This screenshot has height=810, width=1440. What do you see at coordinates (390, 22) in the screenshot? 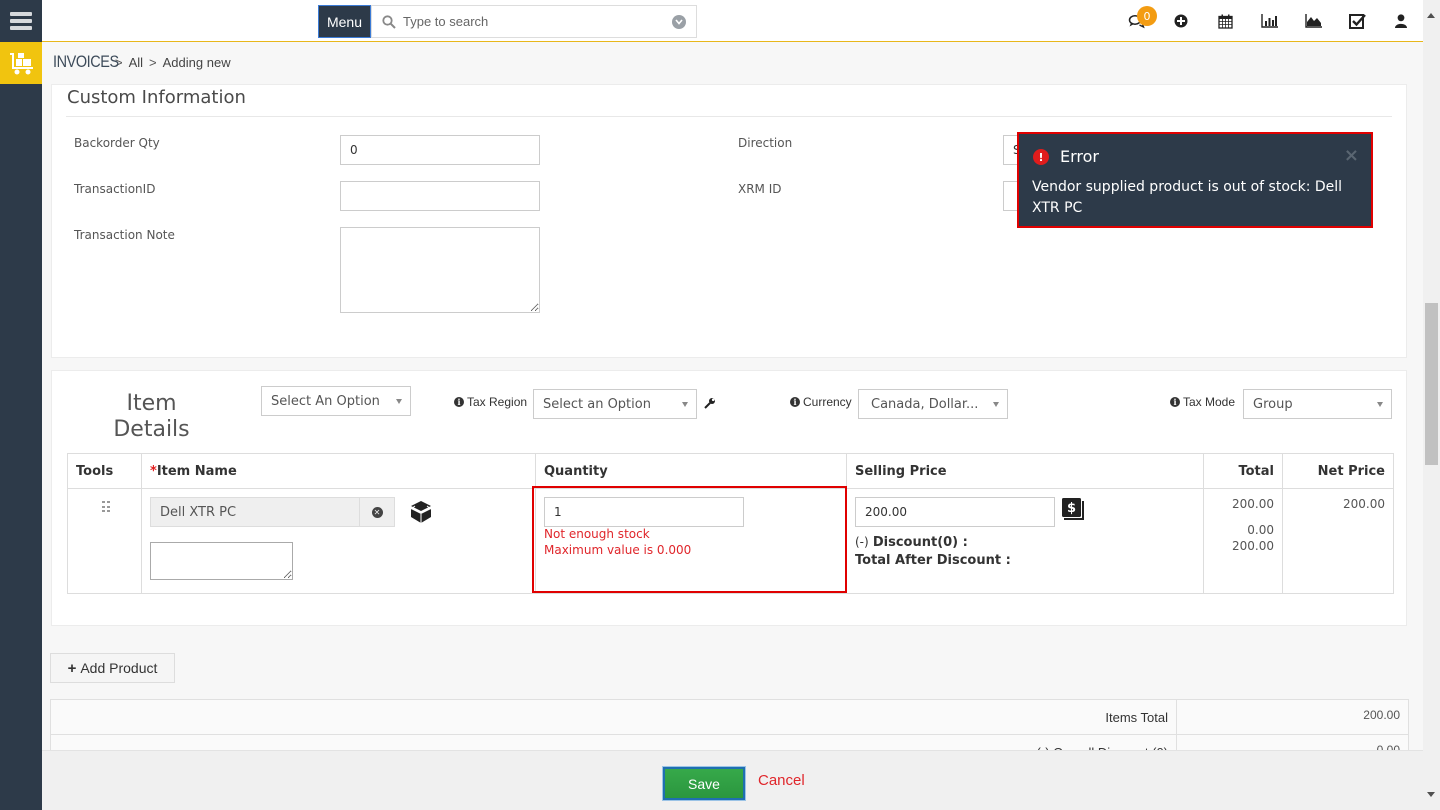
I see `search-icon` at bounding box center [390, 22].